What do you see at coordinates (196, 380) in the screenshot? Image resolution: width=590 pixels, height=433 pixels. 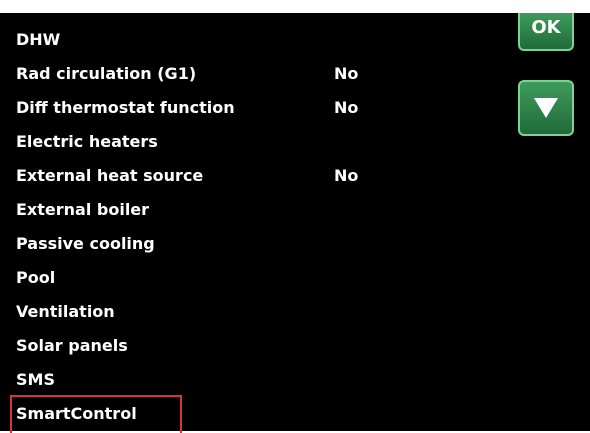 I see `menu-item-sms: SMS` at bounding box center [196, 380].